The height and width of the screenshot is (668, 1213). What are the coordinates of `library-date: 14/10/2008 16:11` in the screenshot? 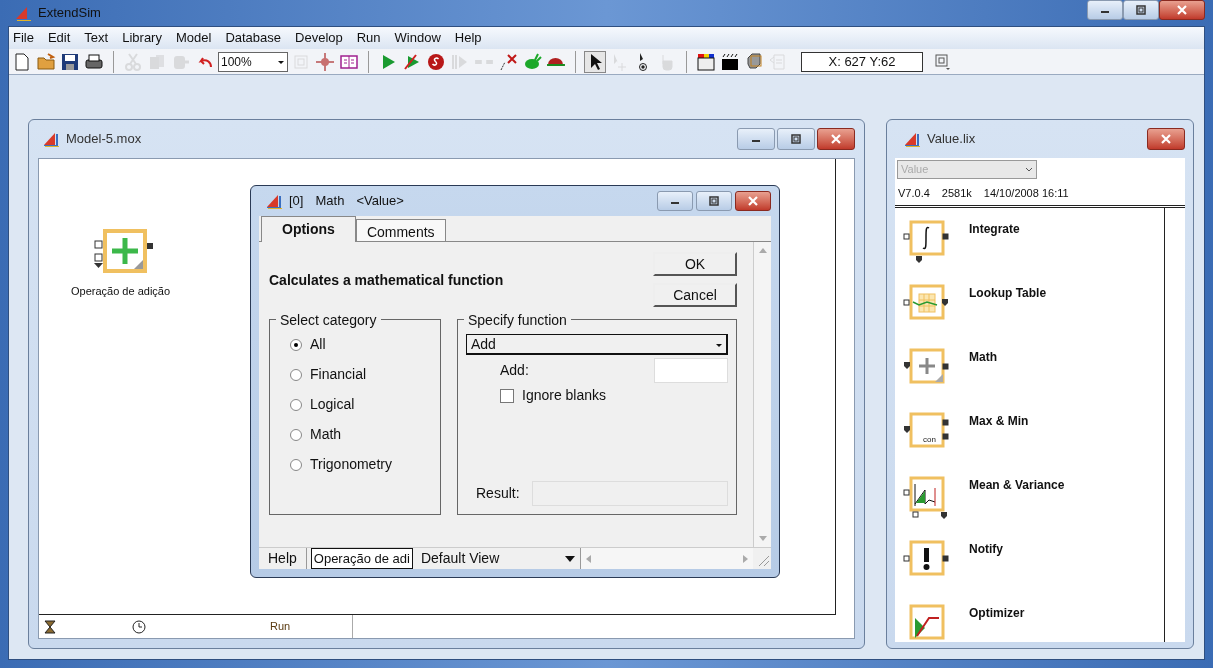 It's located at (1026, 193).